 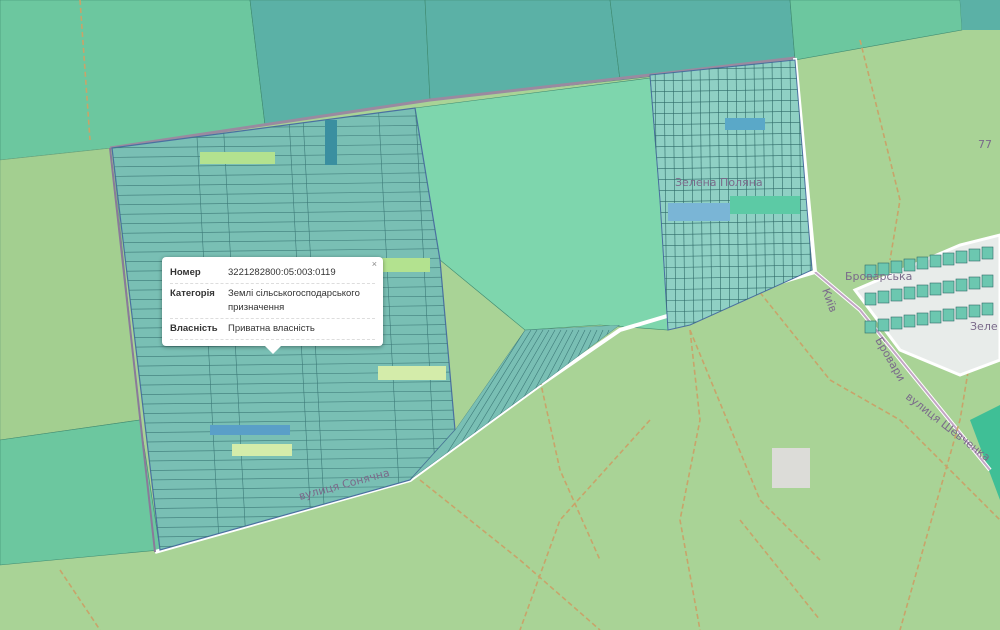 I want to click on building-area, so click(x=791, y=468).